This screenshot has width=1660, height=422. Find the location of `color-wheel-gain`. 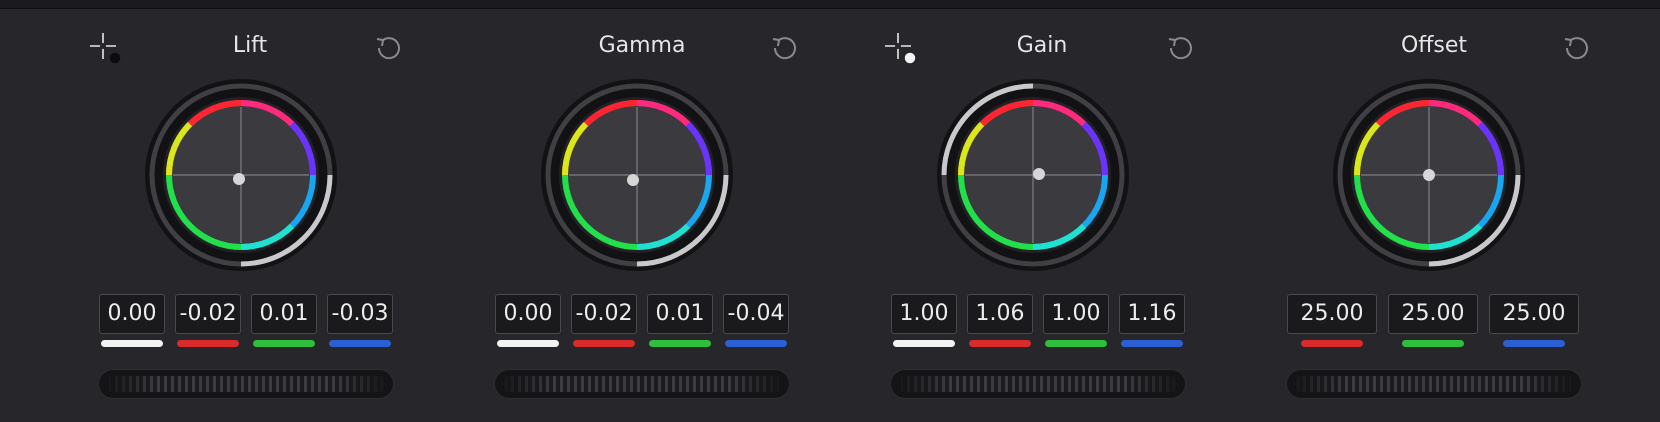

color-wheel-gain is located at coordinates (1033, 175).